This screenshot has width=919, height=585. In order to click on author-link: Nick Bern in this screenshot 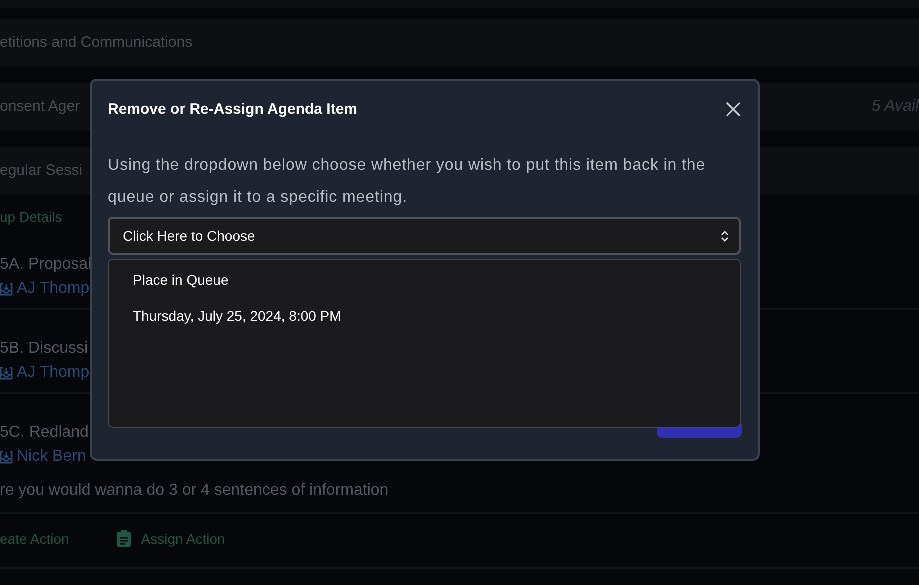, I will do `click(51, 457)`.